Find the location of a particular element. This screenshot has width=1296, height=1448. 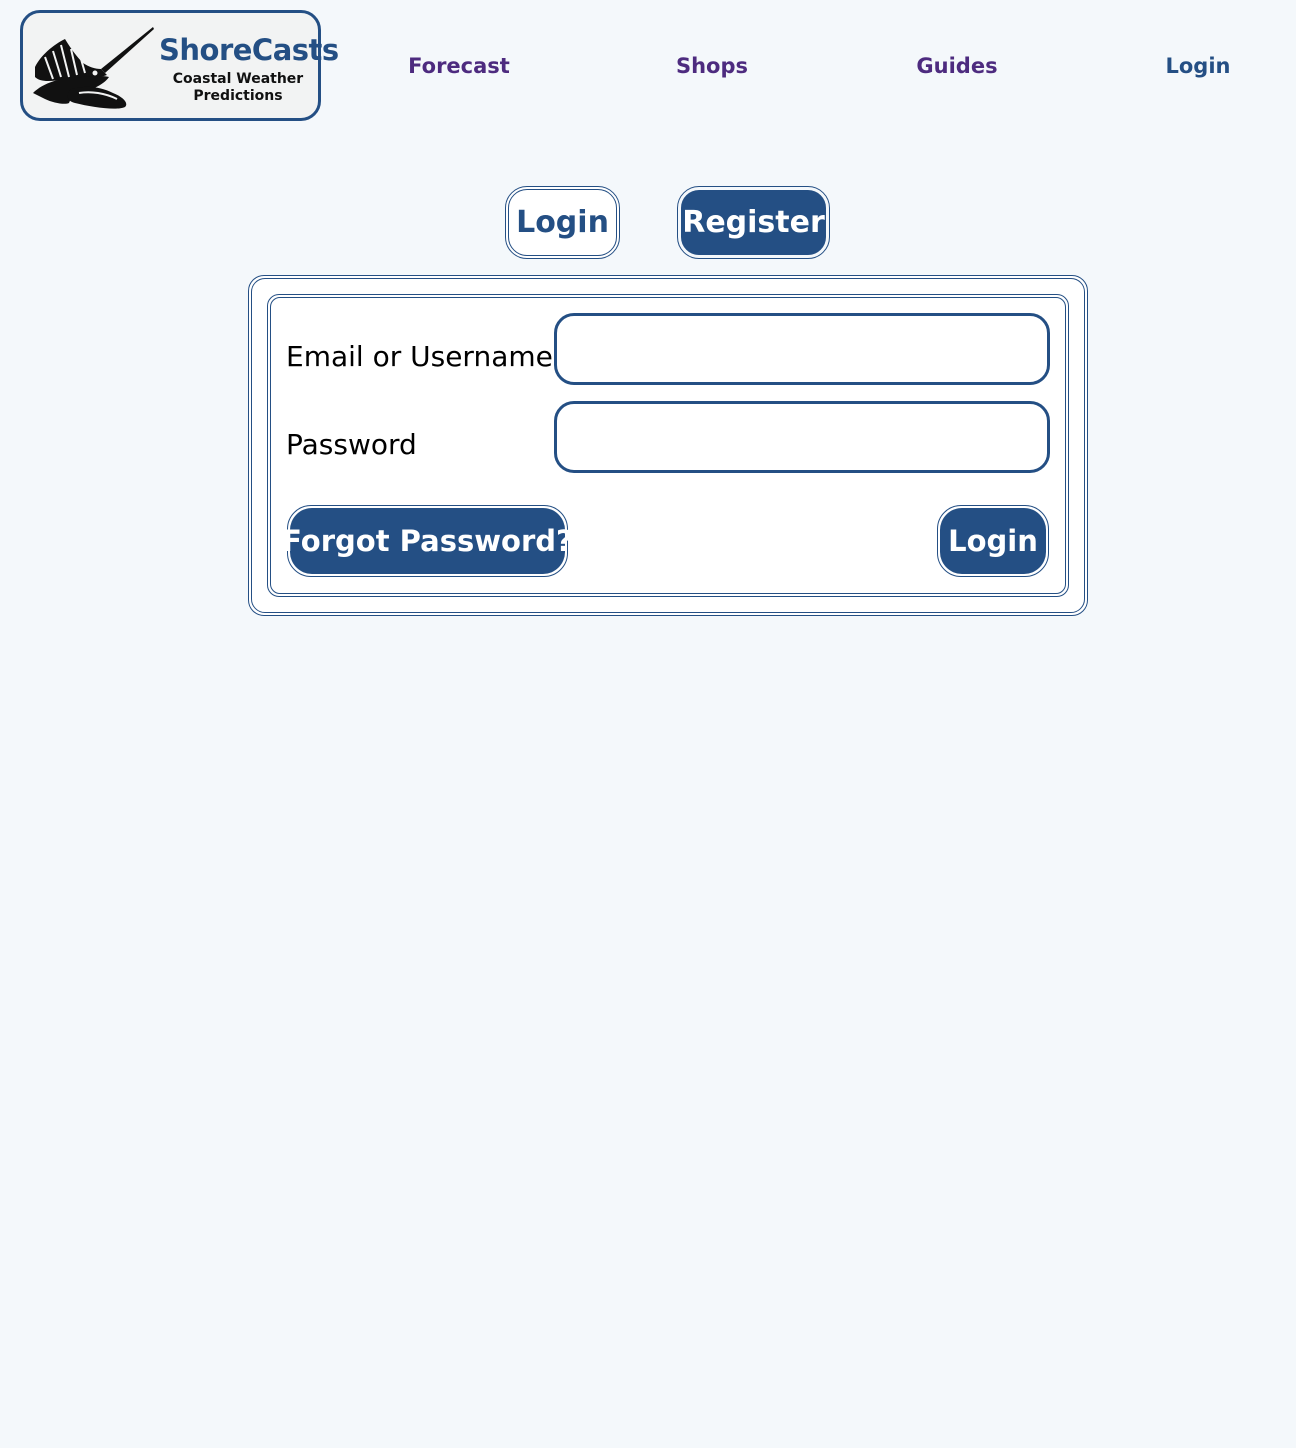

tab-register: Register is located at coordinates (753, 222).